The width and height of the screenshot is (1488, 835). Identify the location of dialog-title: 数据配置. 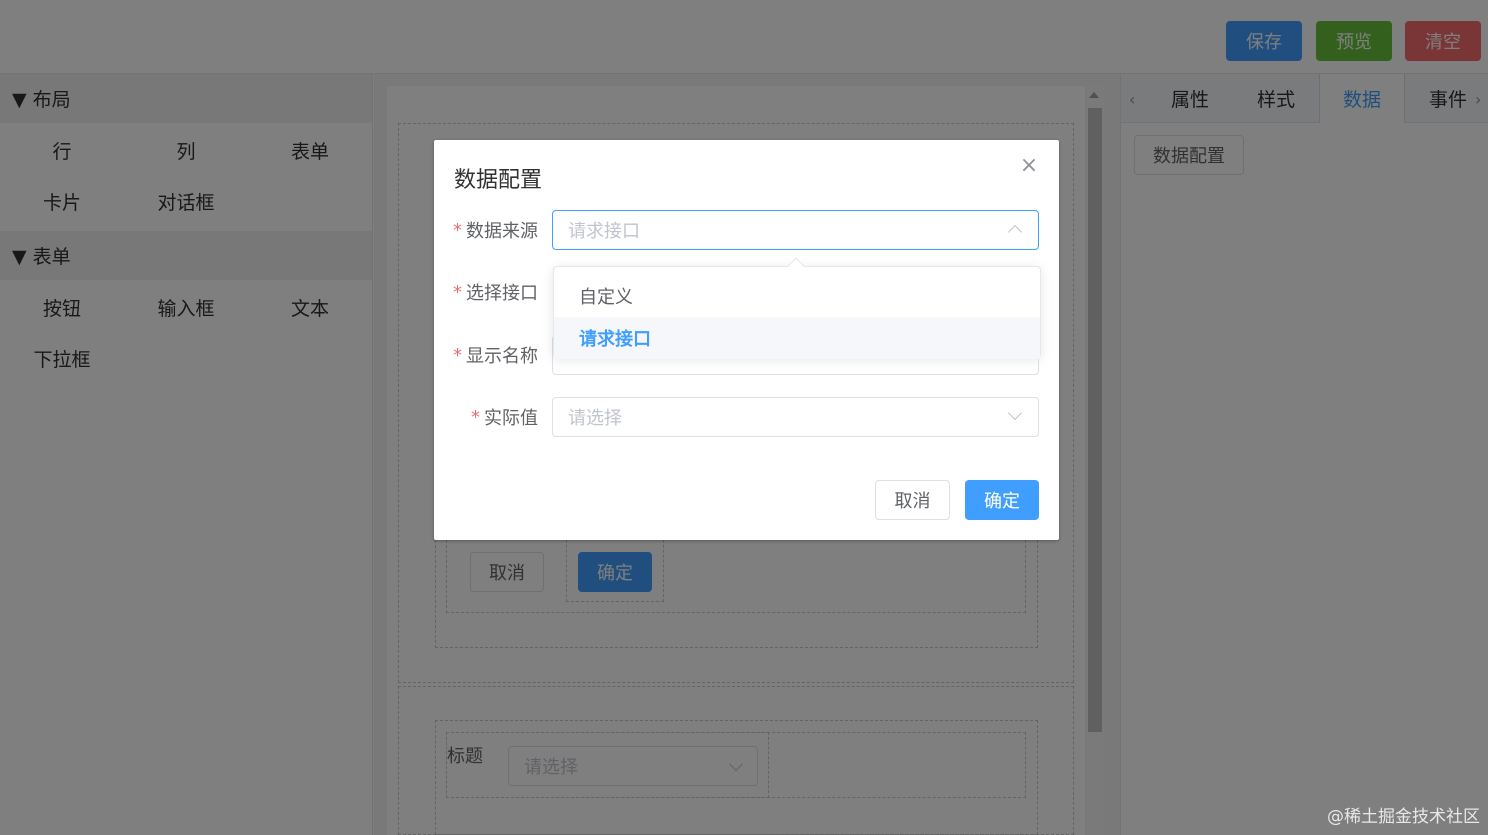
(498, 180).